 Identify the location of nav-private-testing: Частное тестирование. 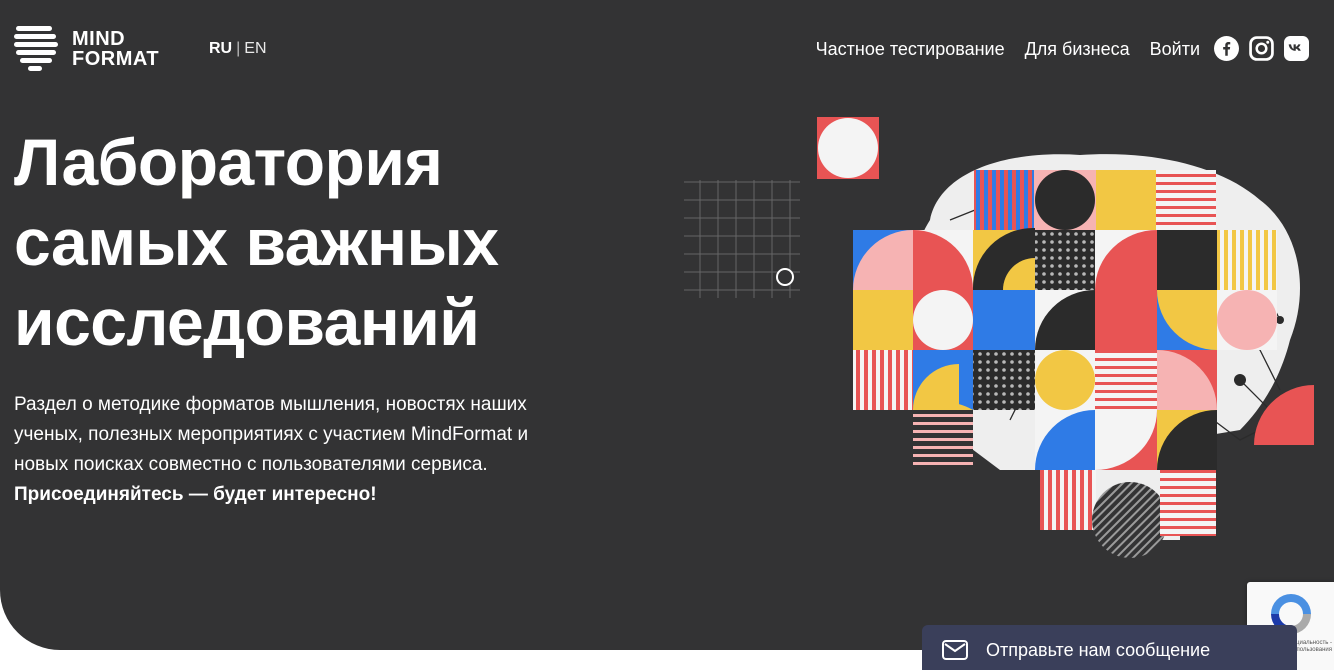
(910, 49).